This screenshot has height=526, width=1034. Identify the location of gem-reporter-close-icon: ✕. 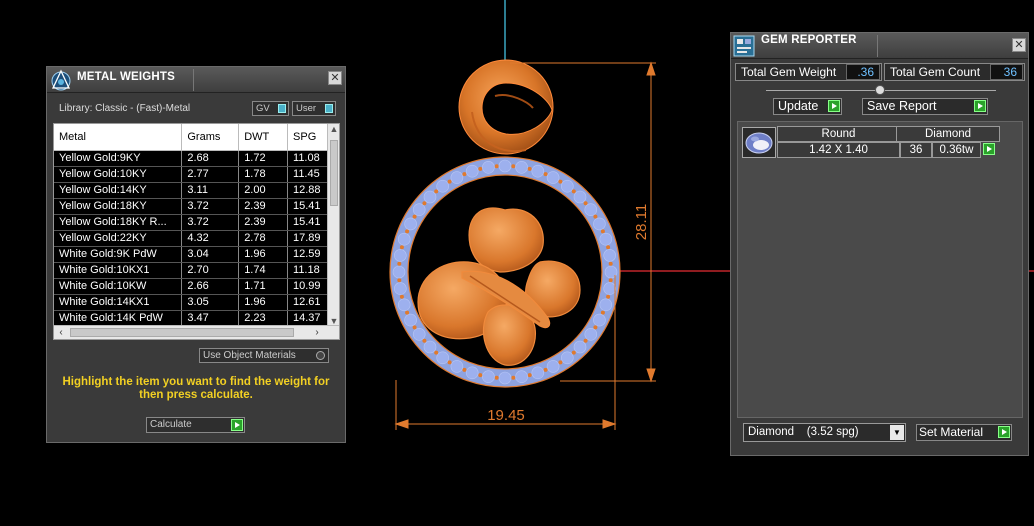
(1019, 45).